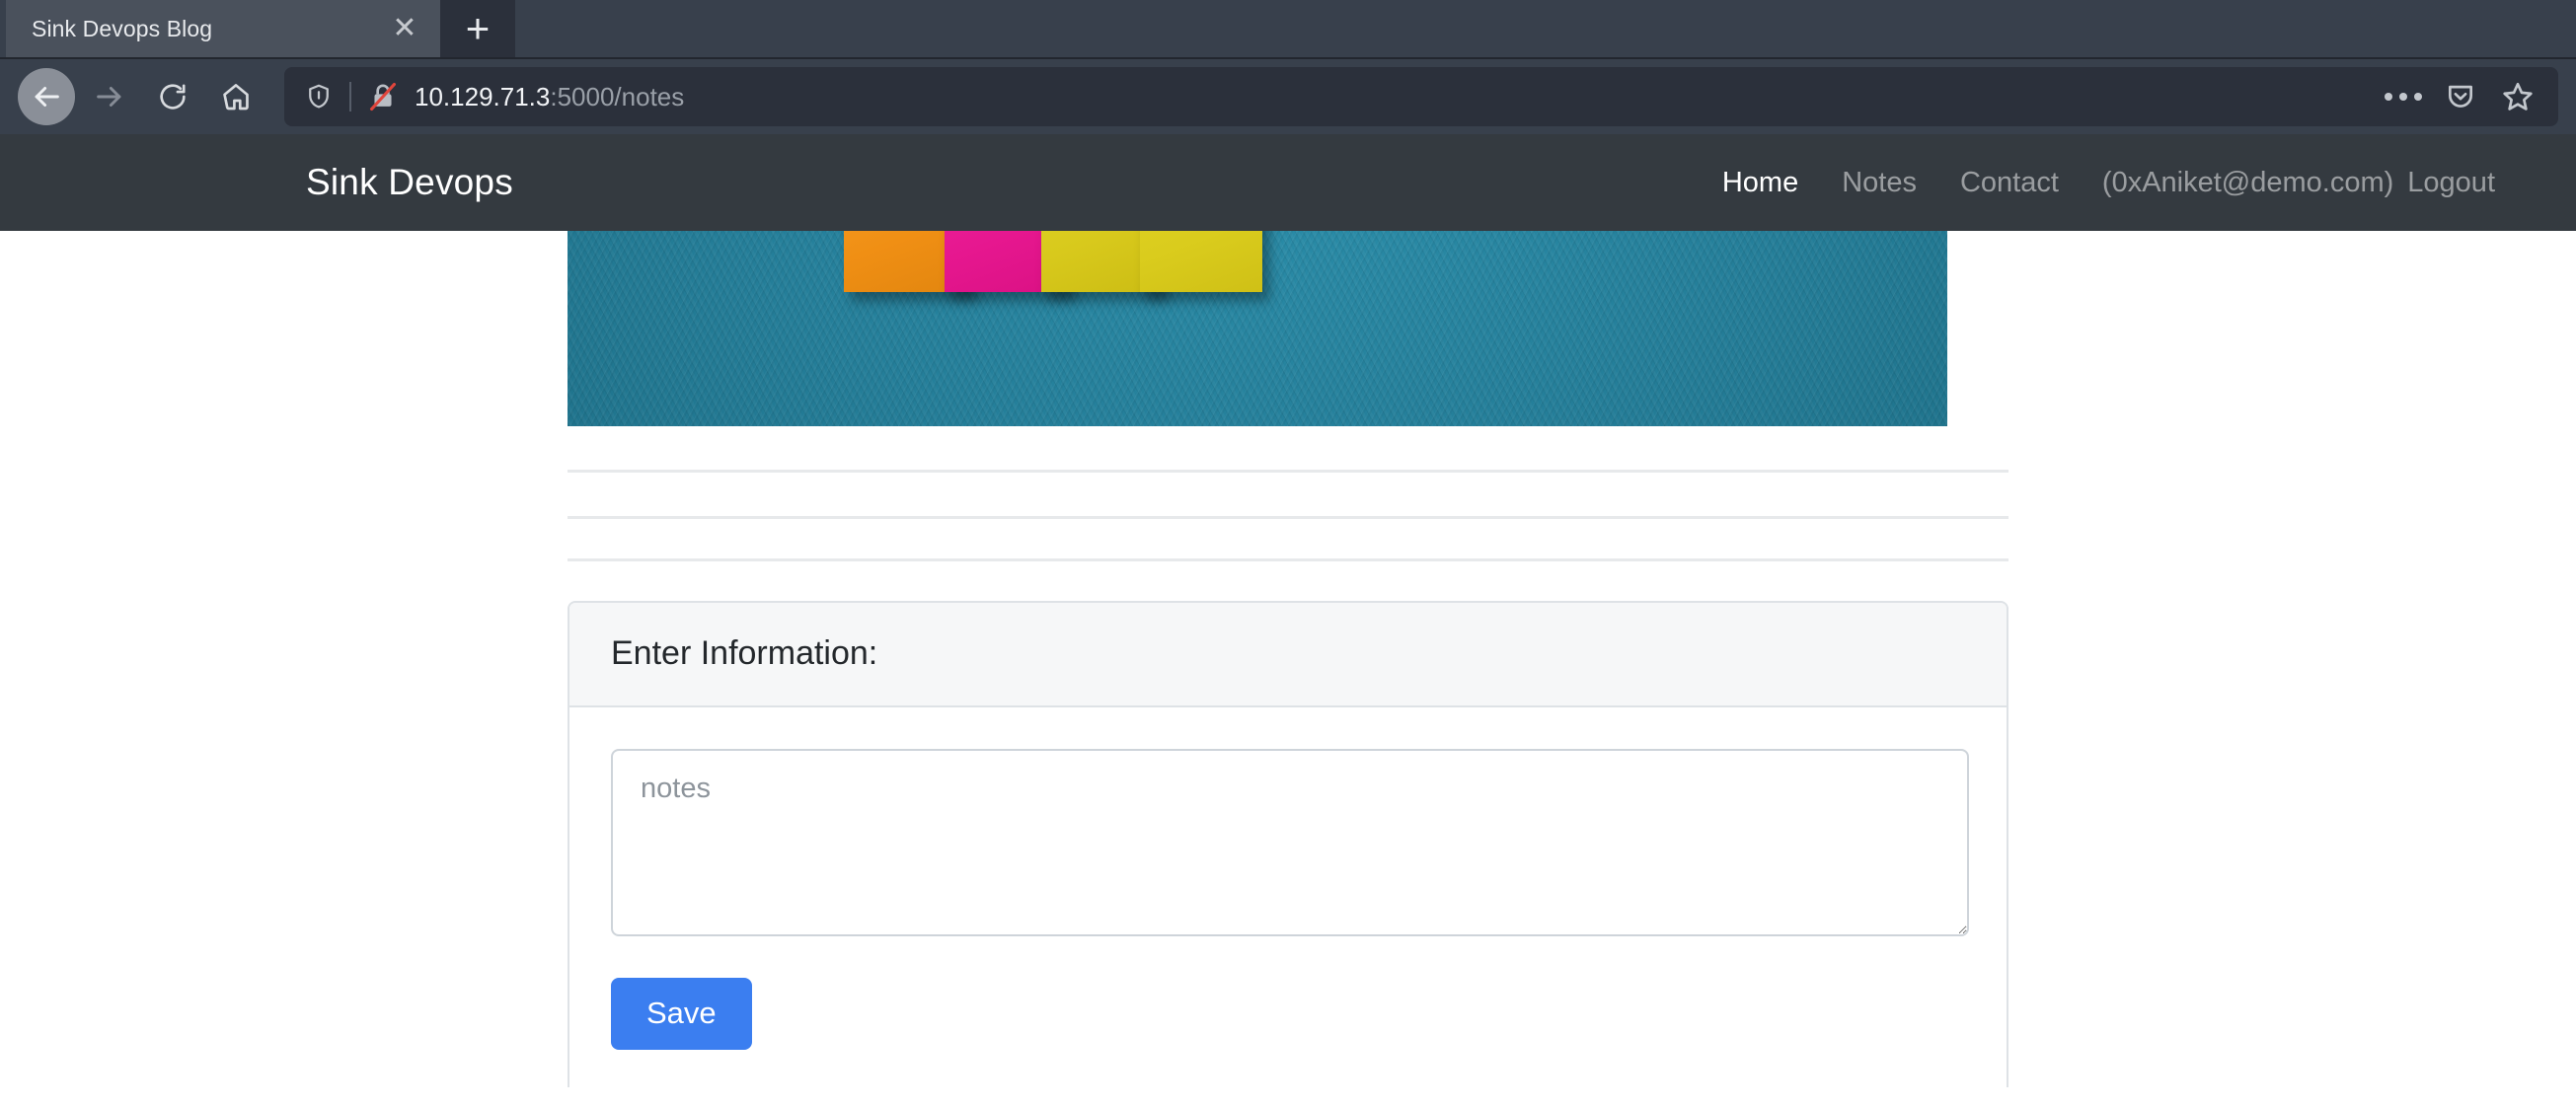 The image size is (2576, 1109). I want to click on card-header-title: Enter Information:, so click(1288, 655).